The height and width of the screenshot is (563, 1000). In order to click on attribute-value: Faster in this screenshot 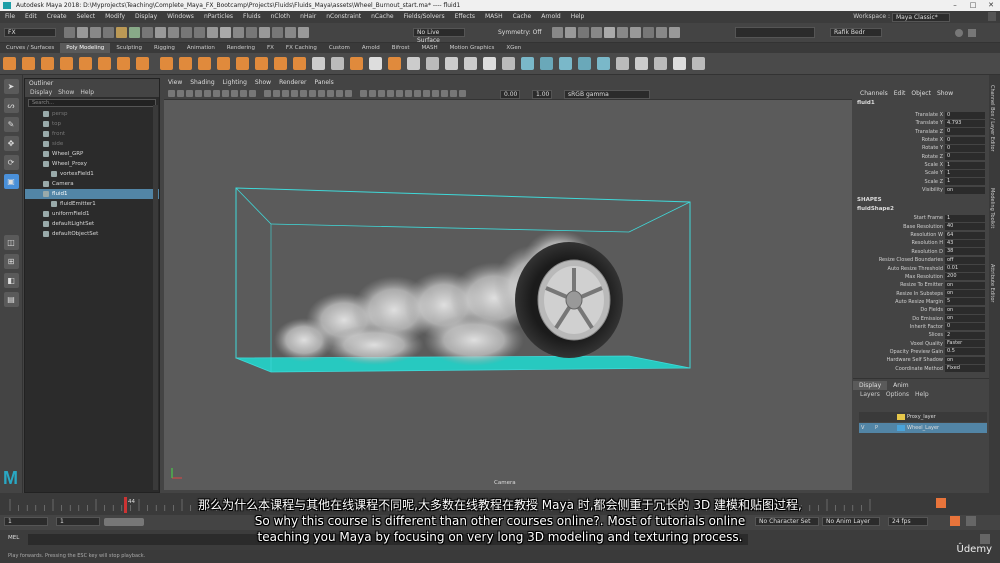, I will do `click(965, 344)`.